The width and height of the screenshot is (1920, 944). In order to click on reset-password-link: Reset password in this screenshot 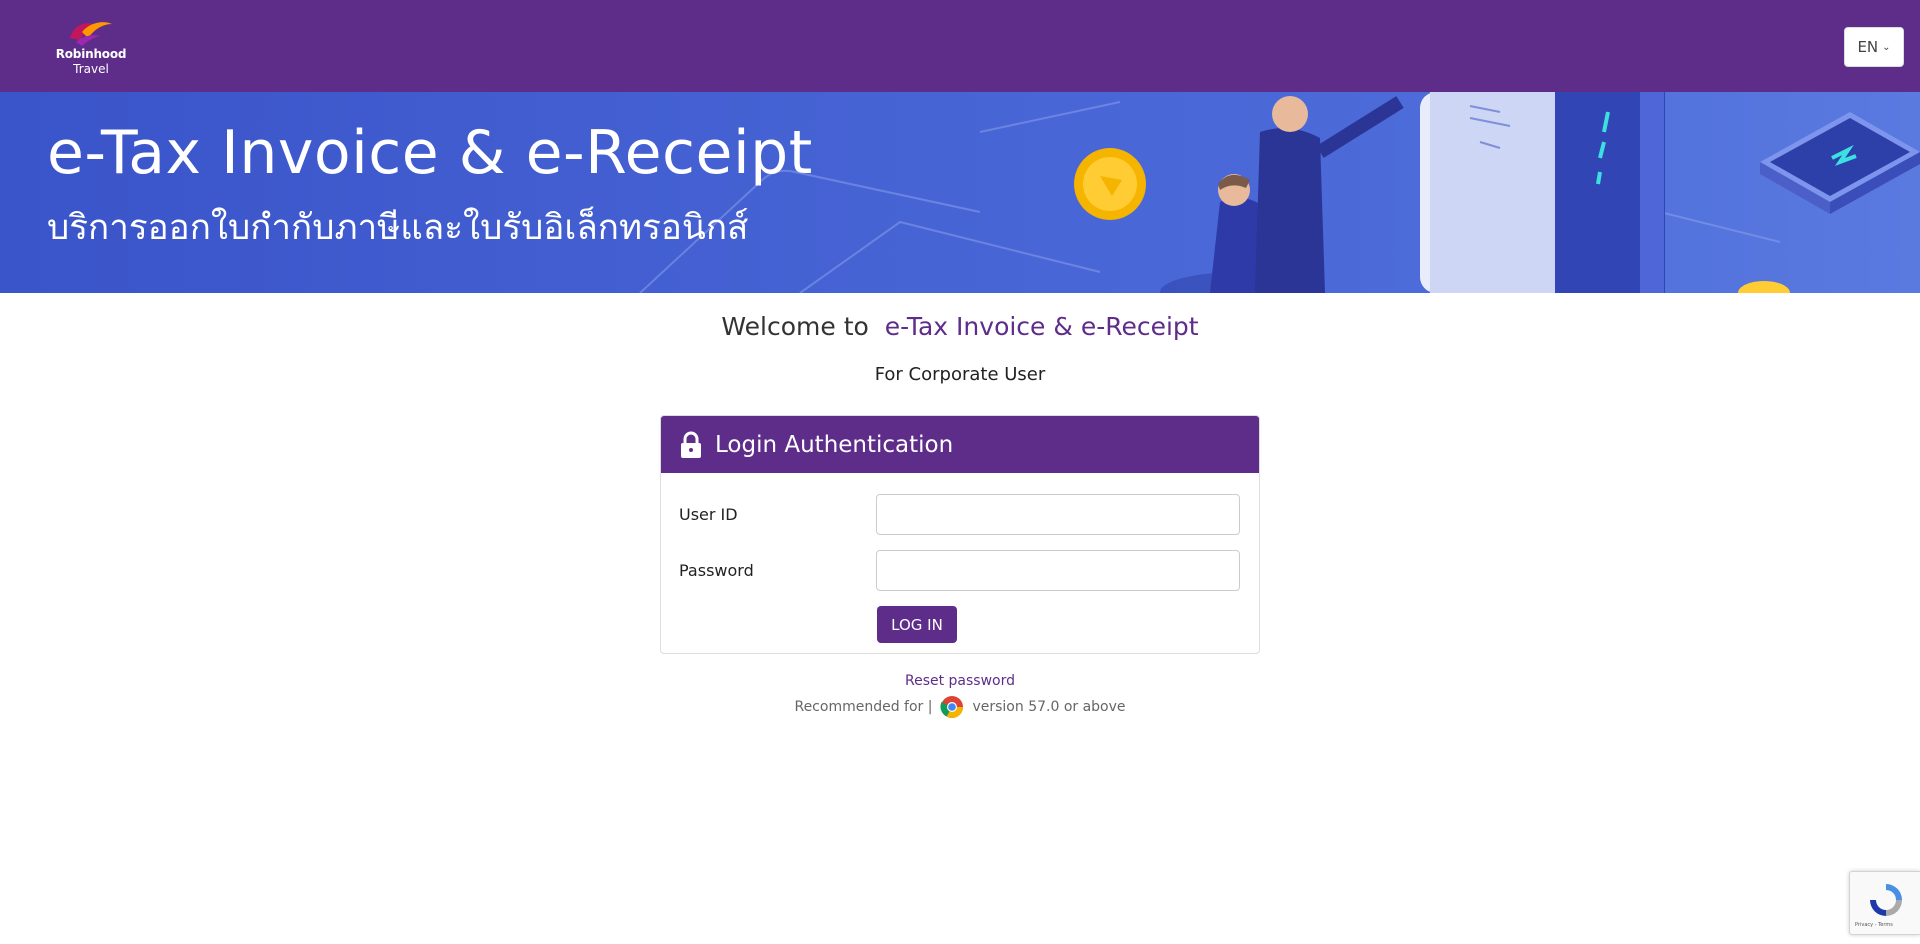, I will do `click(960, 681)`.